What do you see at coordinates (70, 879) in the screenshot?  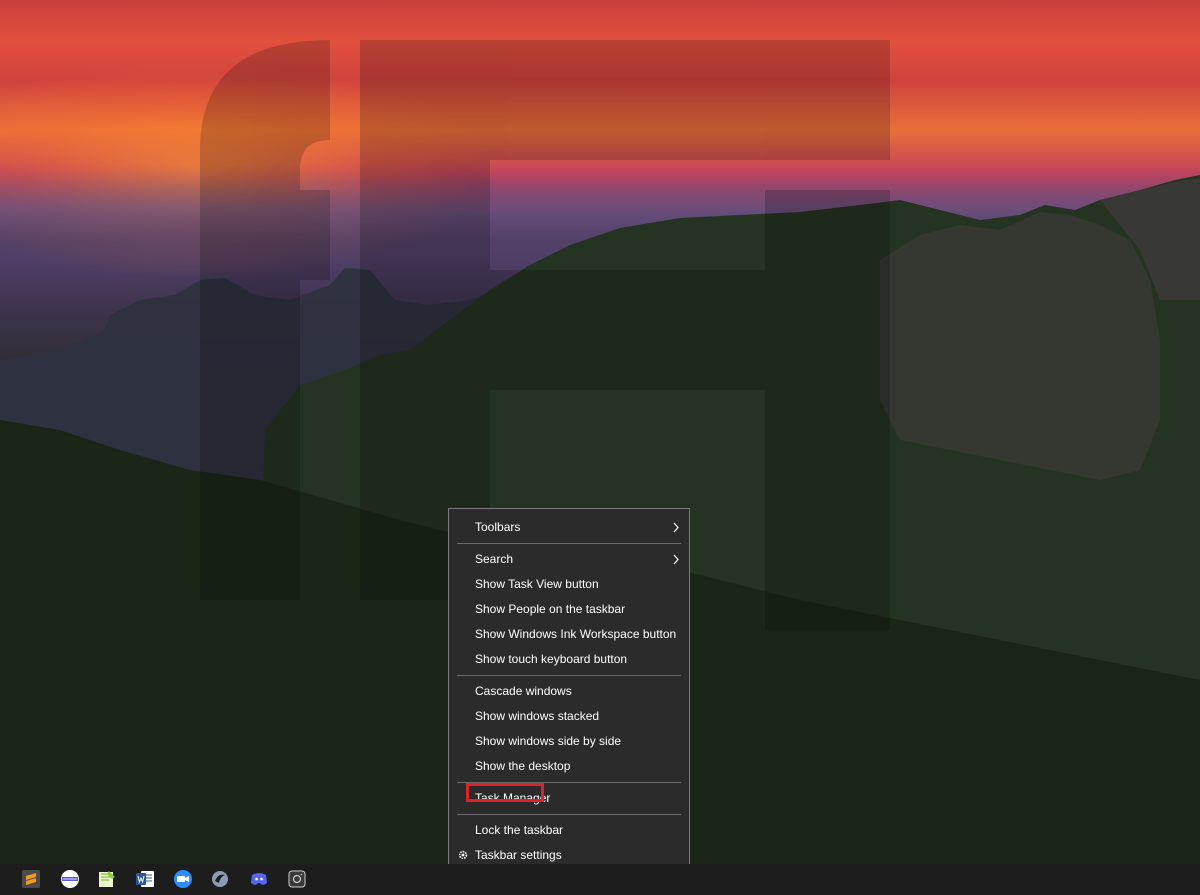 I see `terminal-app-icon` at bounding box center [70, 879].